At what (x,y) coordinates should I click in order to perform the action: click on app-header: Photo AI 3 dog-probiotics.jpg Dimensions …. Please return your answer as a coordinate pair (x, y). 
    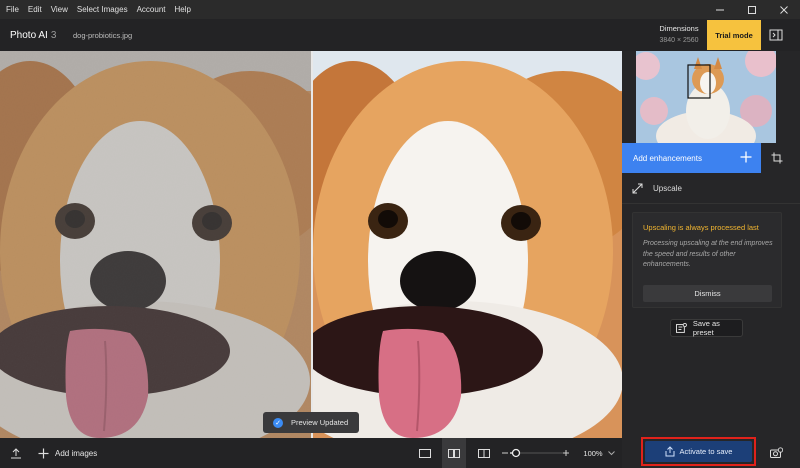
    Looking at the image, I should click on (400, 35).